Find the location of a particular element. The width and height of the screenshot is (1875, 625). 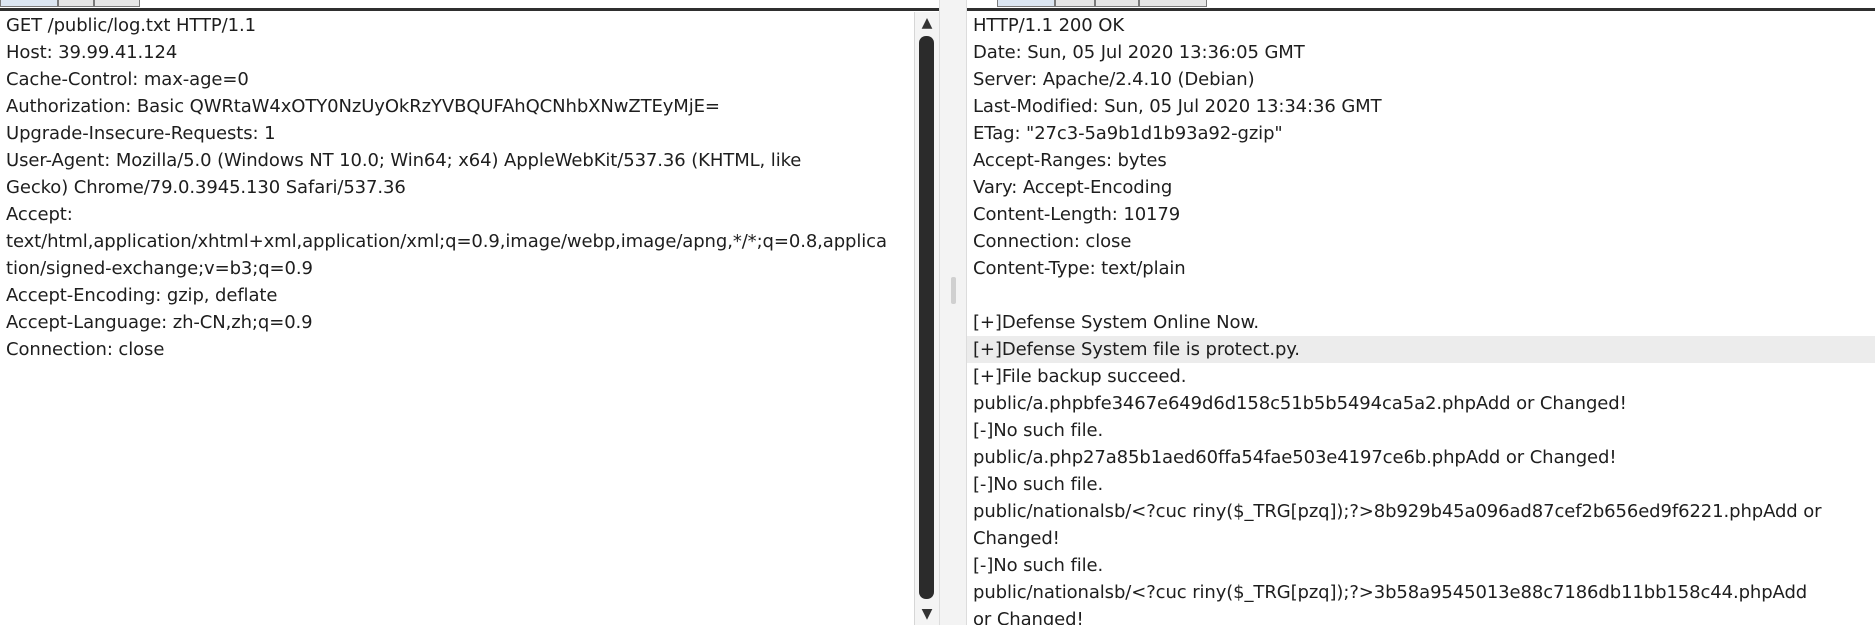

tab-headers is located at coordinates (117, 3).